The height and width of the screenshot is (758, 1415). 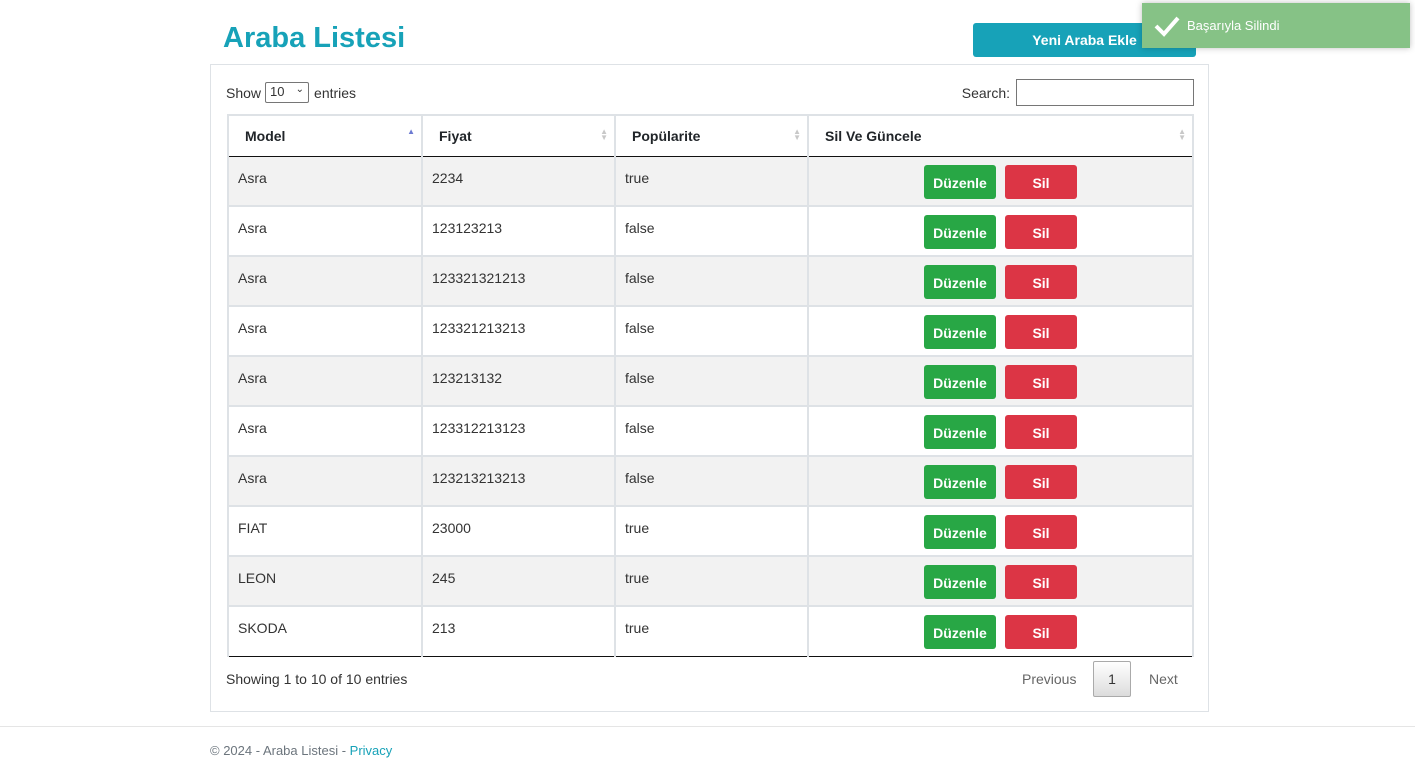 What do you see at coordinates (277, 91) in the screenshot?
I see `length-value: 10` at bounding box center [277, 91].